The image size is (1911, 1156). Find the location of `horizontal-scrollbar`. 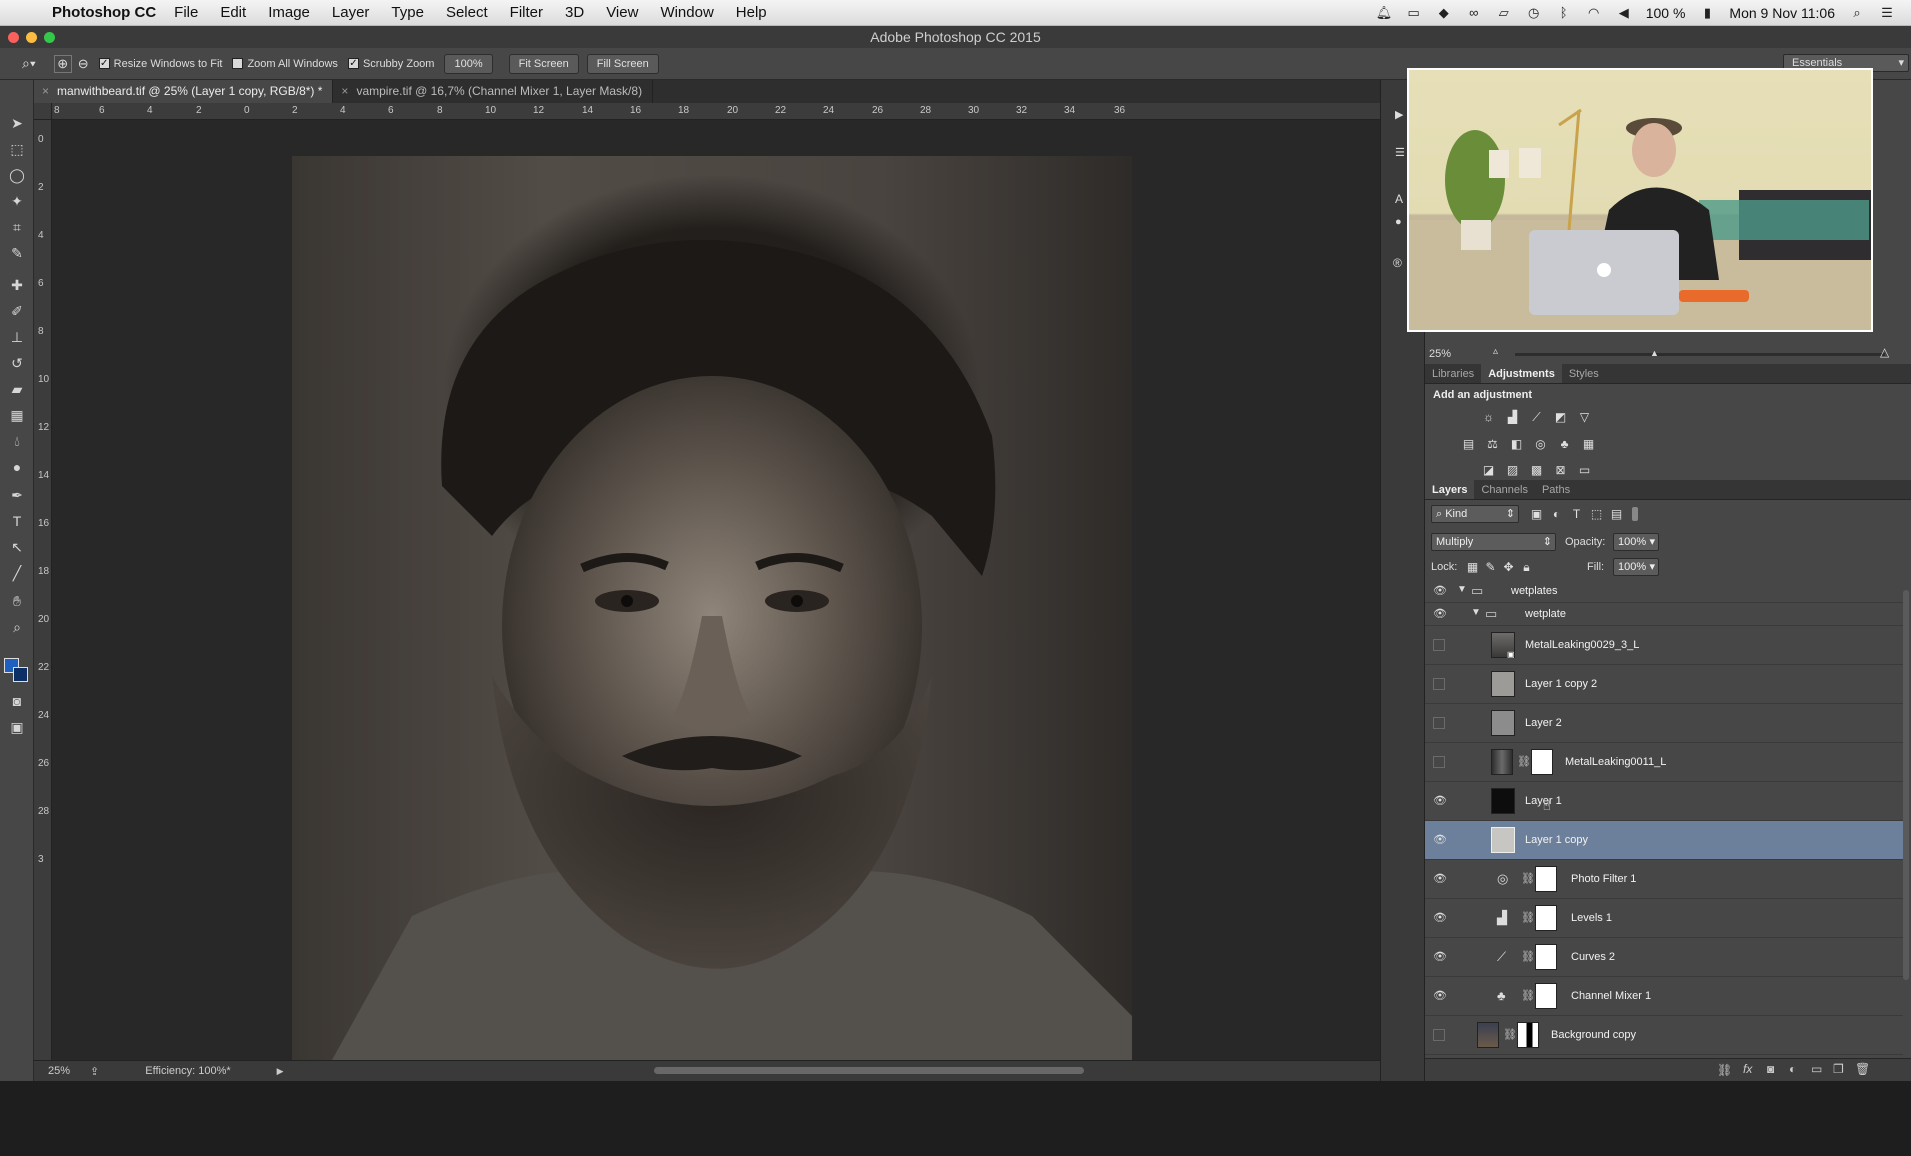

horizontal-scrollbar is located at coordinates (869, 1070).